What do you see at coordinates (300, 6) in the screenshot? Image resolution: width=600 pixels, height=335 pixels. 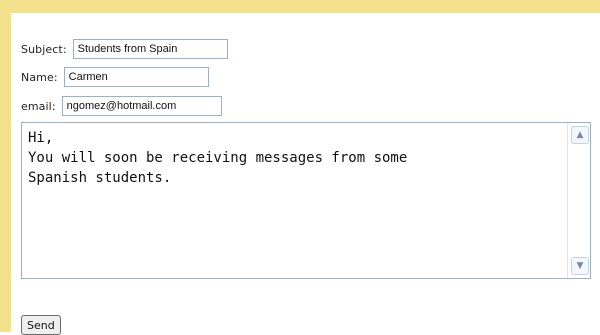 I see `top-border-band` at bounding box center [300, 6].